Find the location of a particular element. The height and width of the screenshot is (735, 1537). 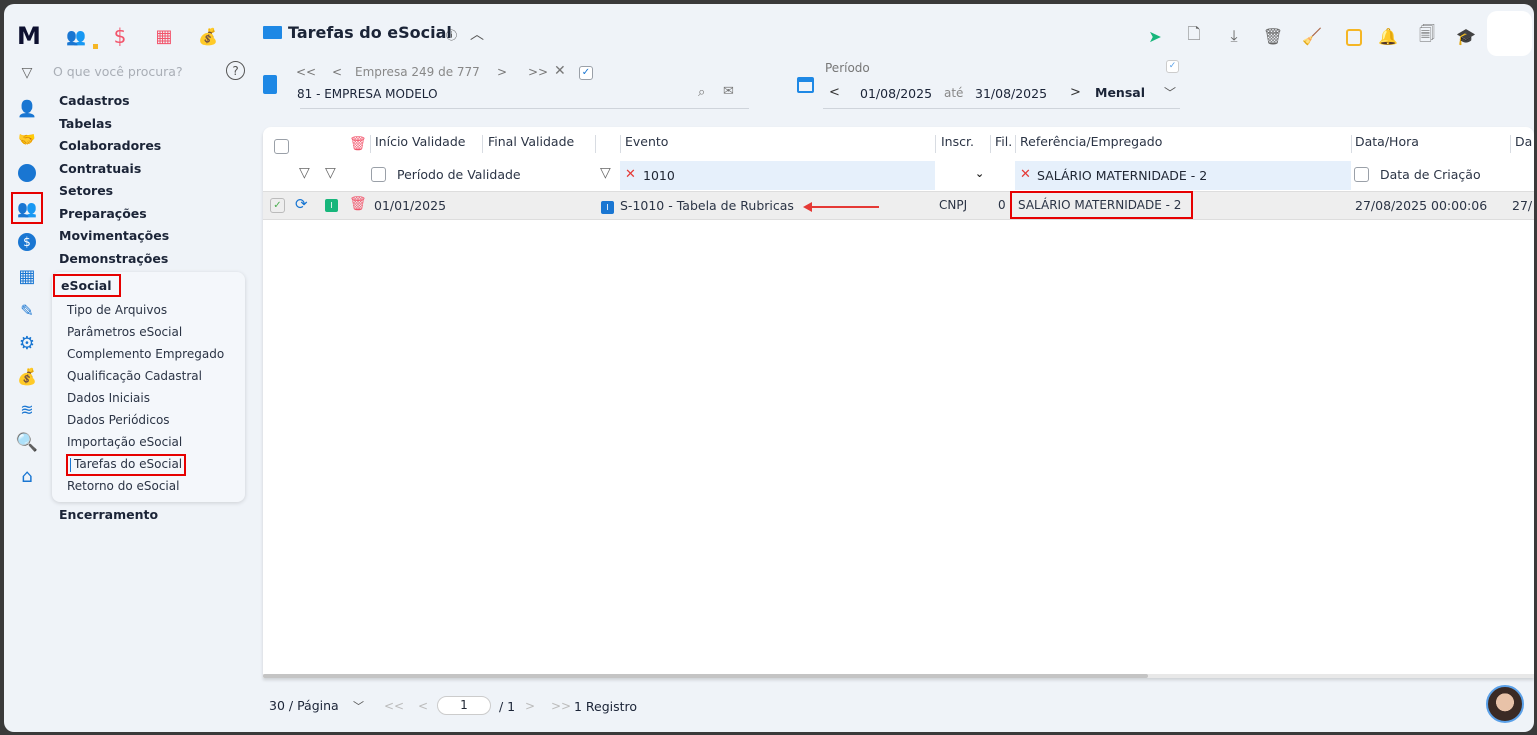

date-to-field: 31/08/2025 is located at coordinates (1011, 93).